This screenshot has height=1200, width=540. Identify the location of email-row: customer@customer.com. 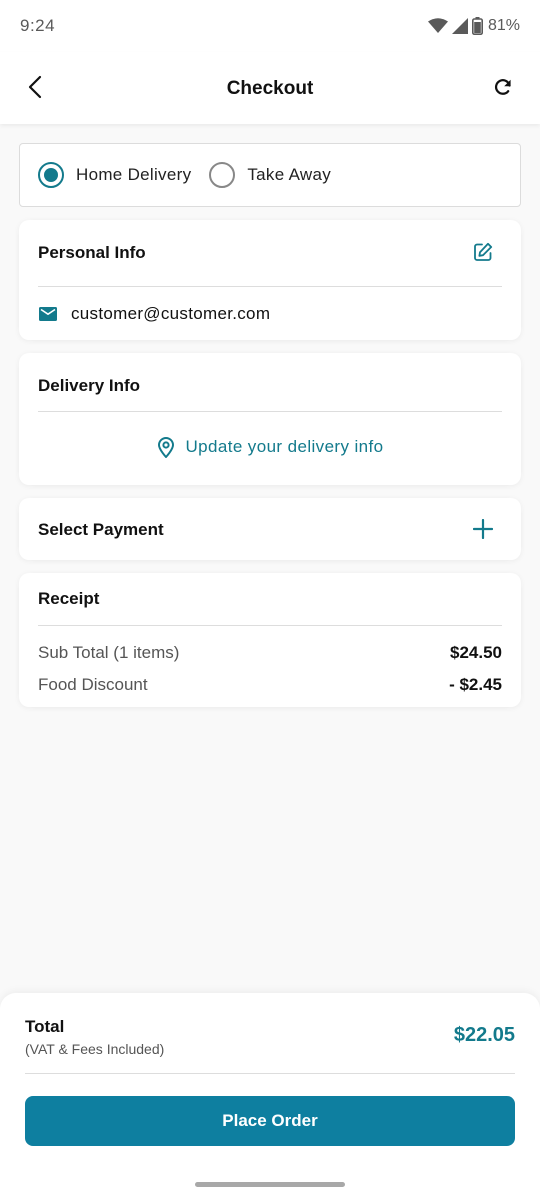
(154, 314).